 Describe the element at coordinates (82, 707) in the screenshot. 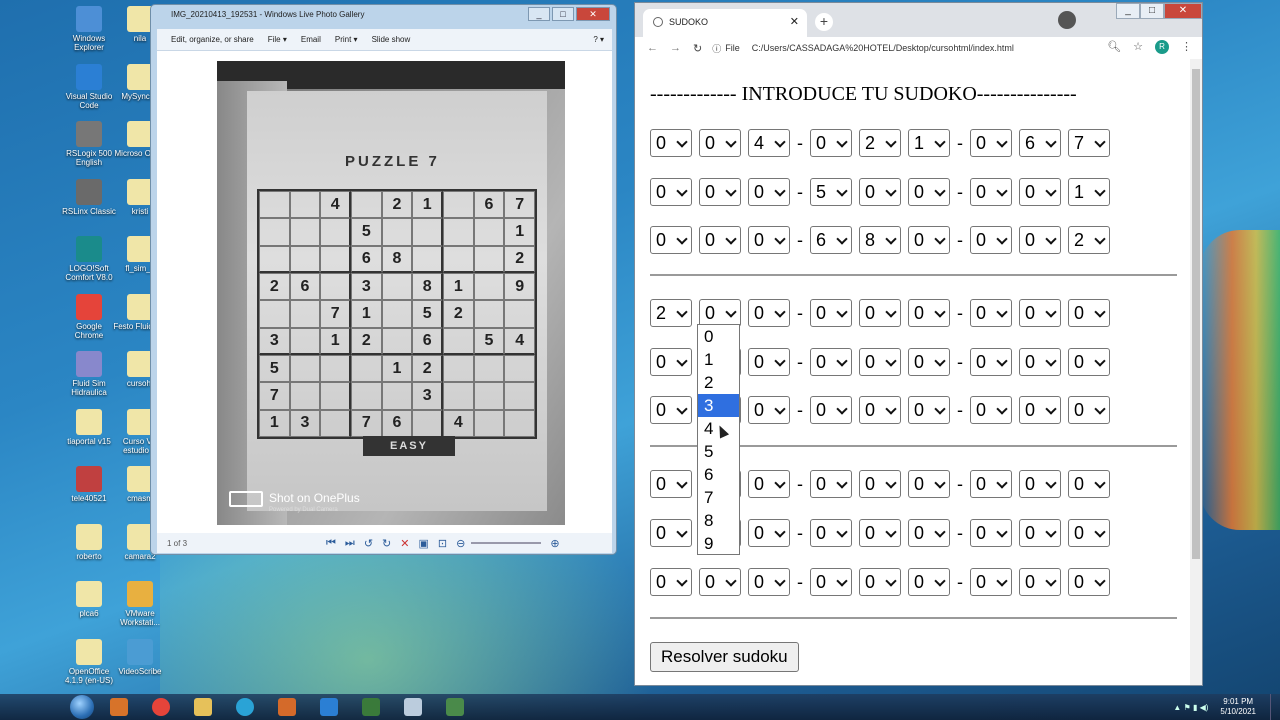

I see `start-button` at that location.